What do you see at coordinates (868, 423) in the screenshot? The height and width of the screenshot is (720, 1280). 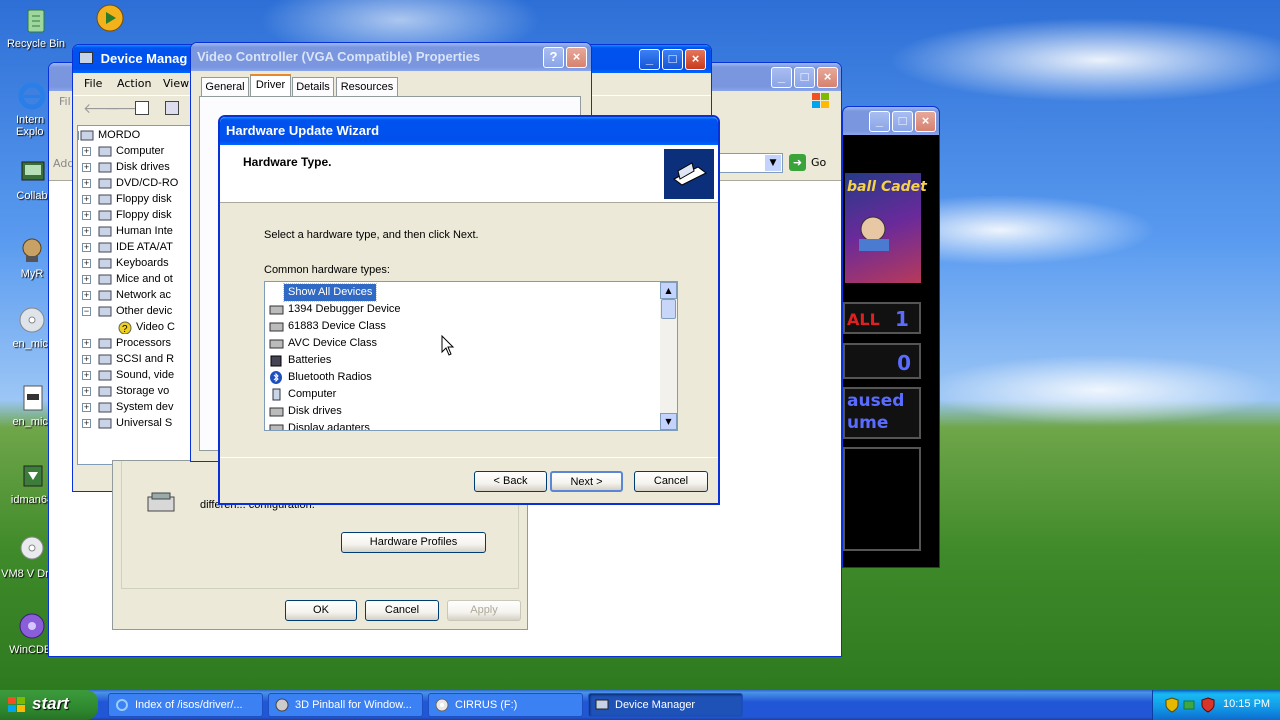 I see `status-line-2: ume` at bounding box center [868, 423].